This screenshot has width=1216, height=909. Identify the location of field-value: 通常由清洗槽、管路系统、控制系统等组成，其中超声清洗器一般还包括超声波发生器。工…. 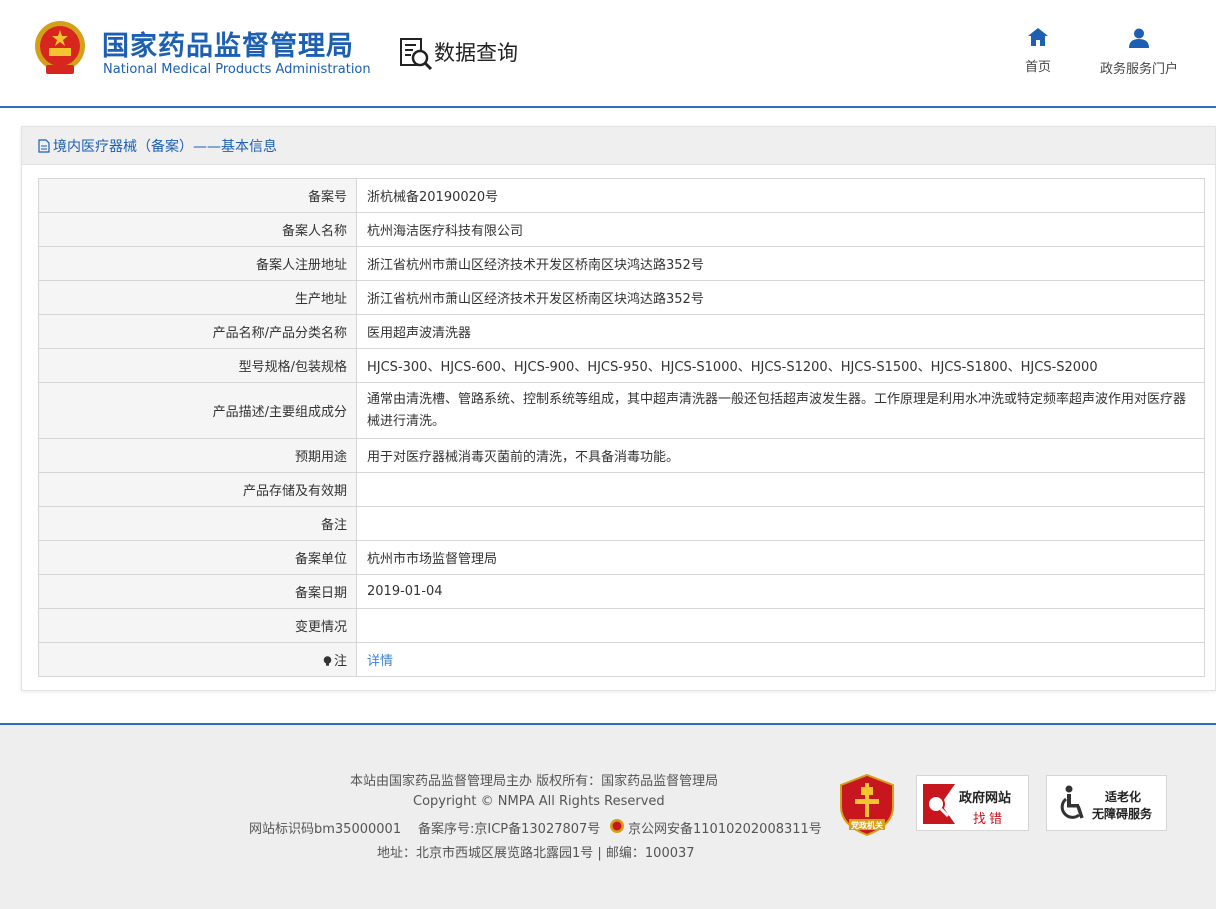
(780, 410).